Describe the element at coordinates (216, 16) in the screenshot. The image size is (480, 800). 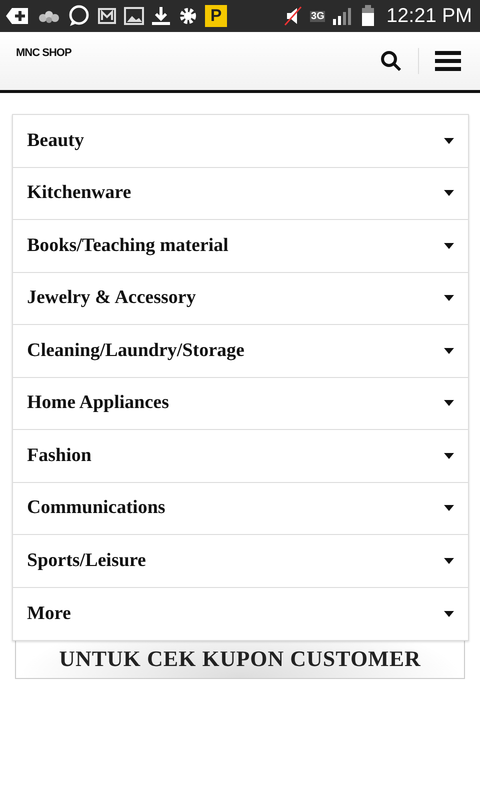
I see `parking-badge: P` at that location.